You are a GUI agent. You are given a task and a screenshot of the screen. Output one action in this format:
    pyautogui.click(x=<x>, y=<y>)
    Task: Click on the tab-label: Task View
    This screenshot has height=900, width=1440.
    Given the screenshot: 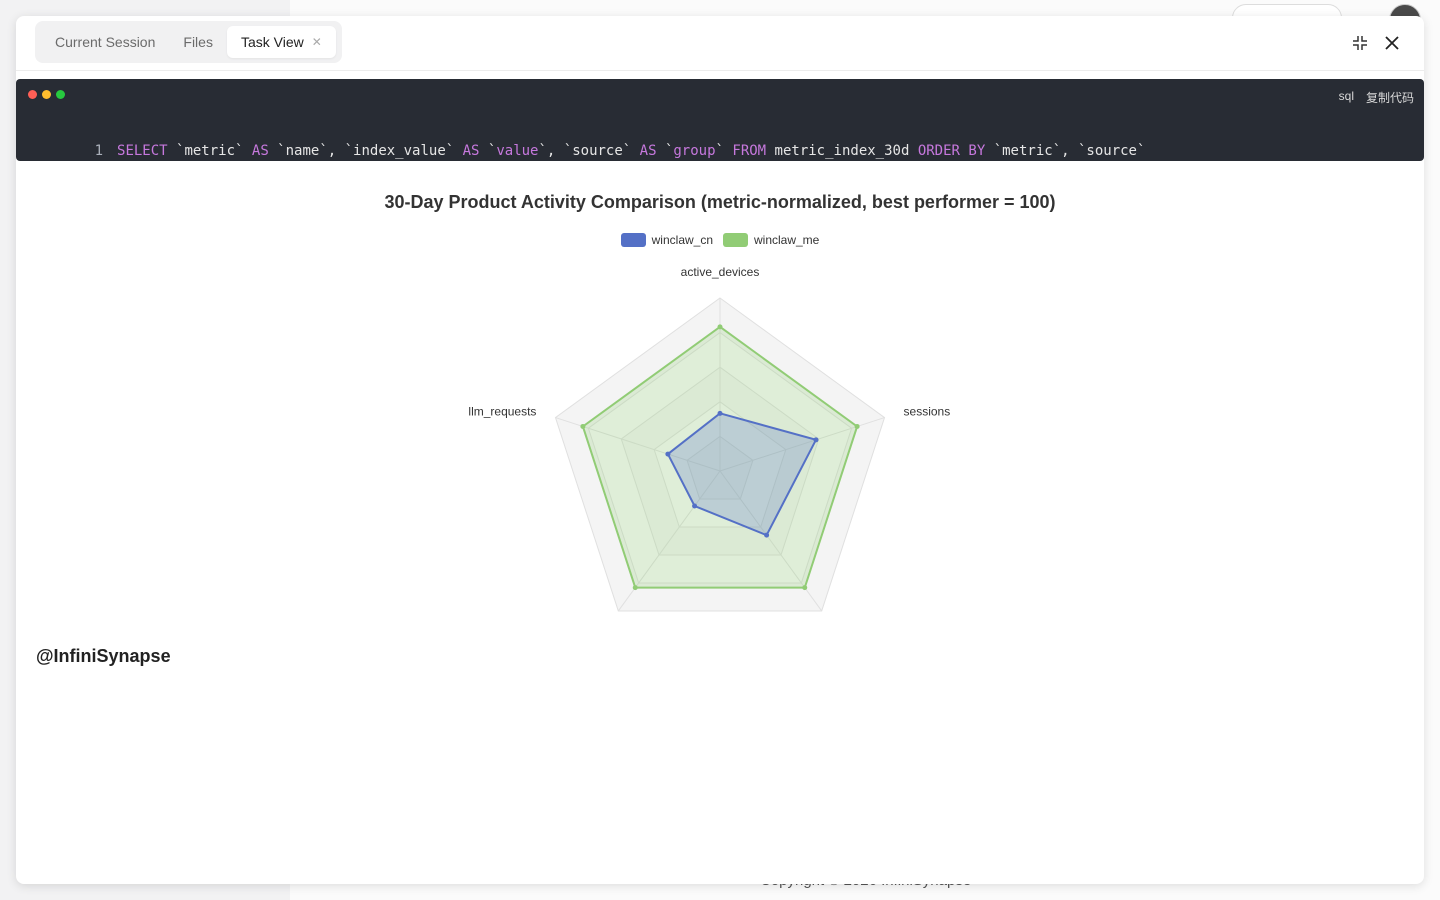 What is the action you would take?
    pyautogui.click(x=272, y=42)
    